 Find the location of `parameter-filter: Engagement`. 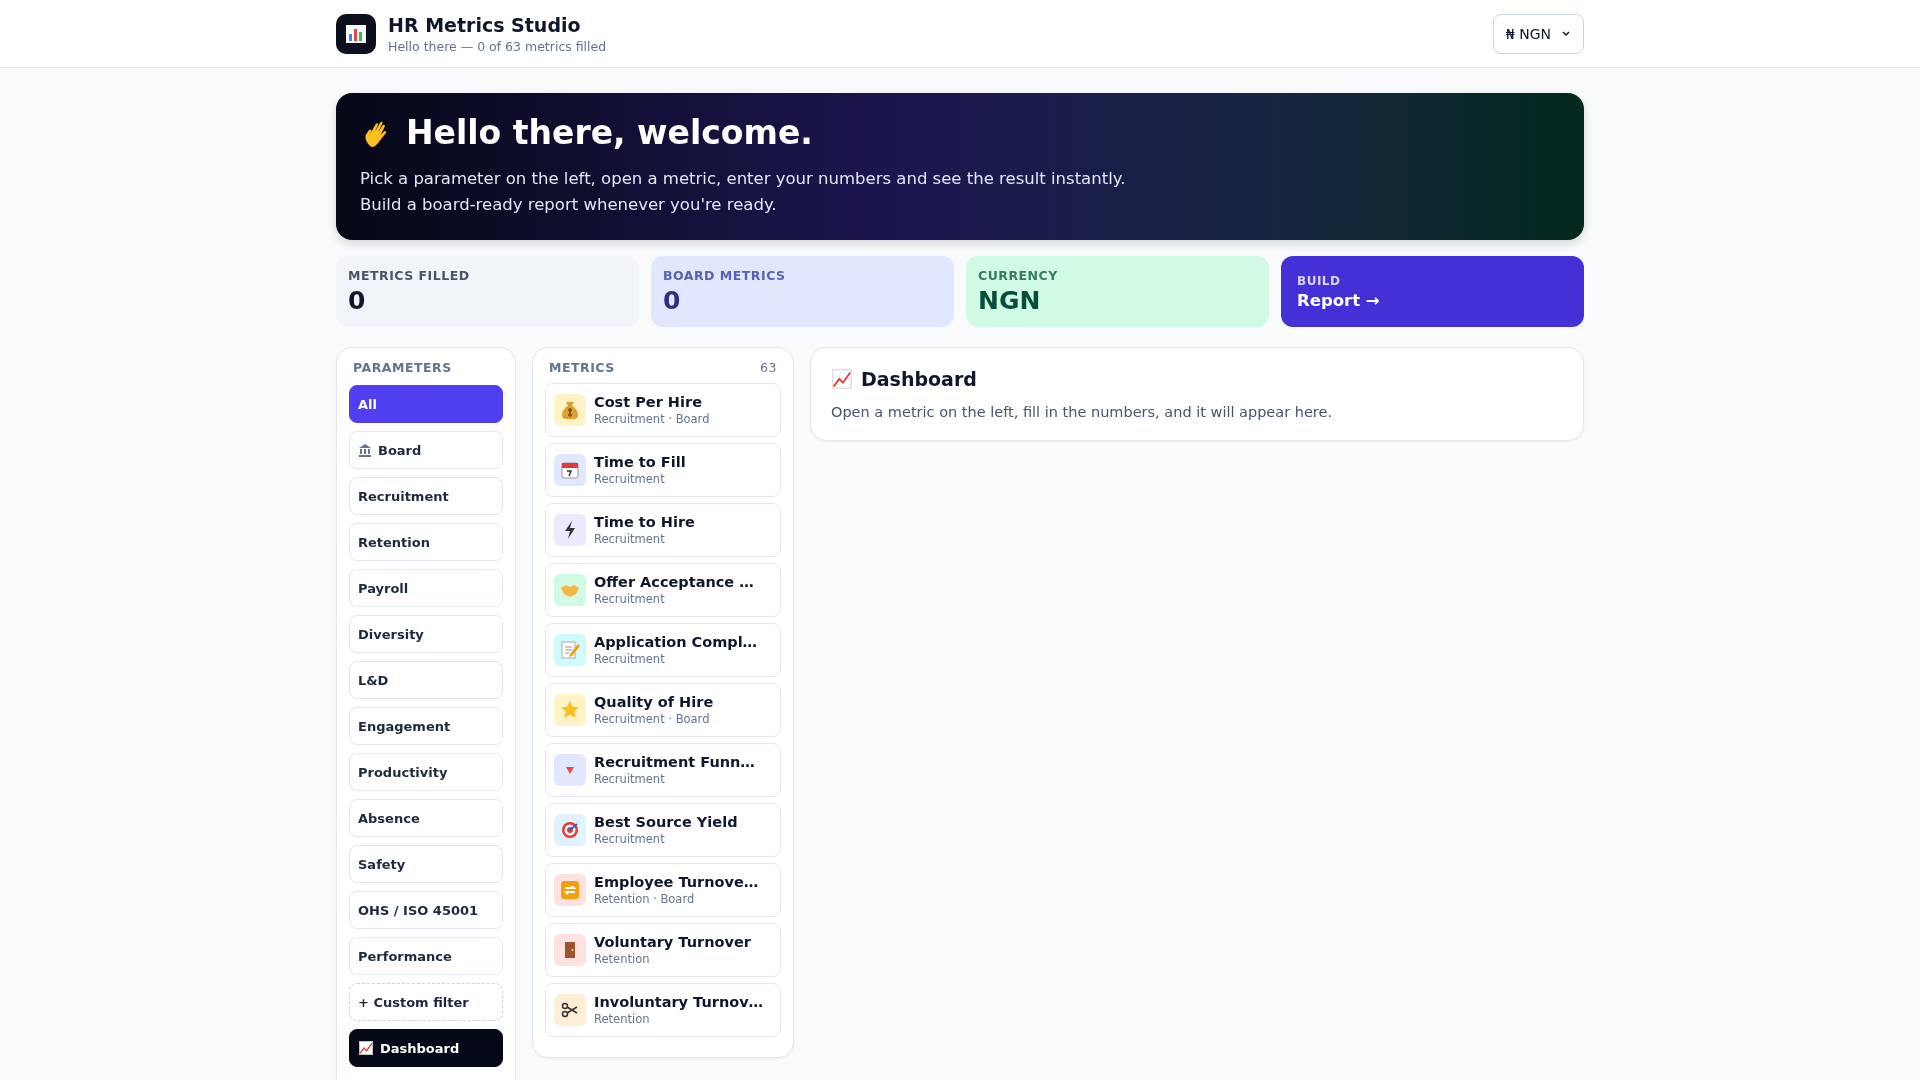

parameter-filter: Engagement is located at coordinates (426, 726).